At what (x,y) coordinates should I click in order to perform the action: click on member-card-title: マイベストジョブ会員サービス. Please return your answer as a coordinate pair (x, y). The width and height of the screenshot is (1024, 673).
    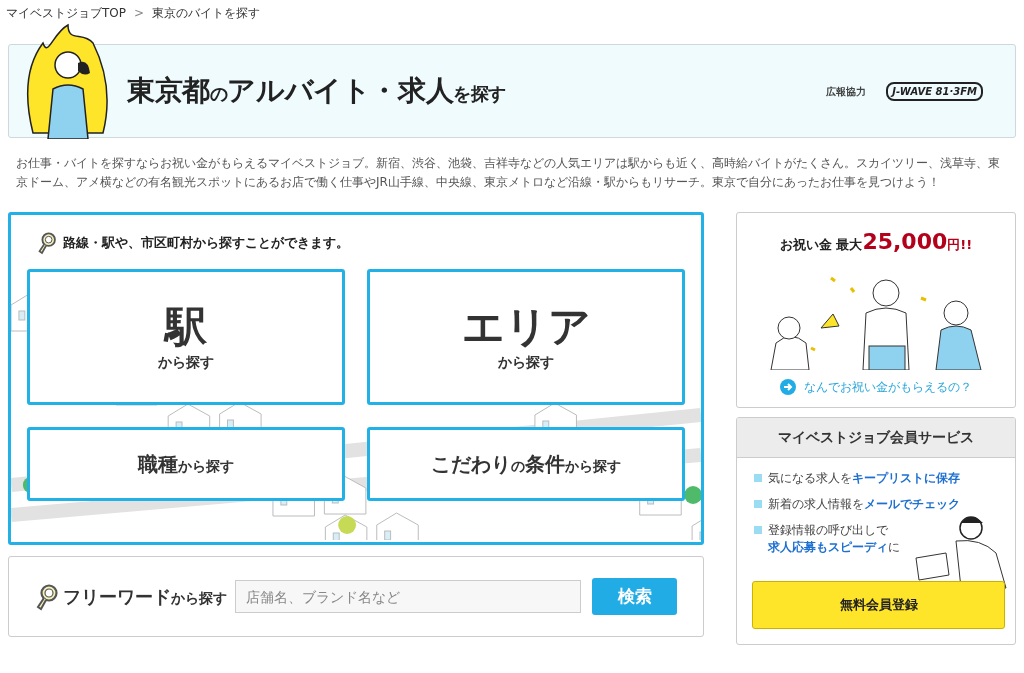
    Looking at the image, I should click on (876, 438).